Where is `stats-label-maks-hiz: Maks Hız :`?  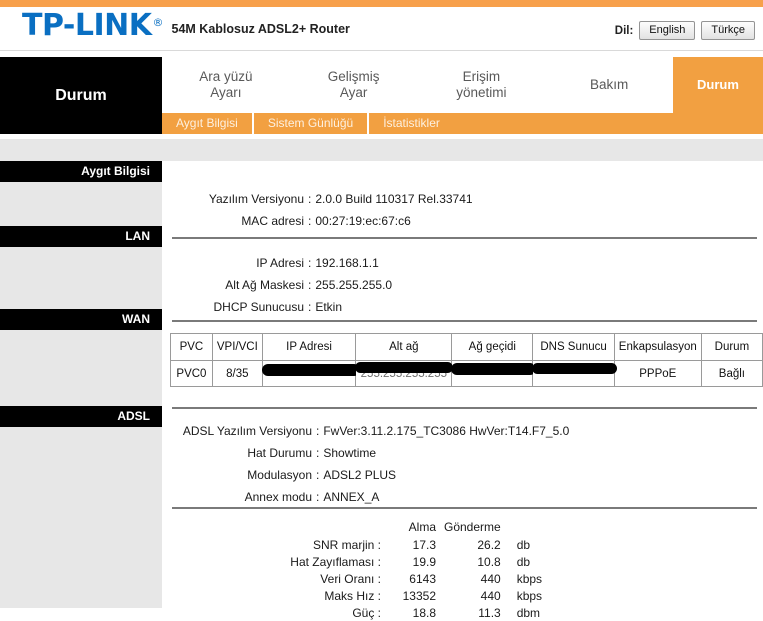 stats-label-maks-hiz: Maks Hız : is located at coordinates (352, 595).